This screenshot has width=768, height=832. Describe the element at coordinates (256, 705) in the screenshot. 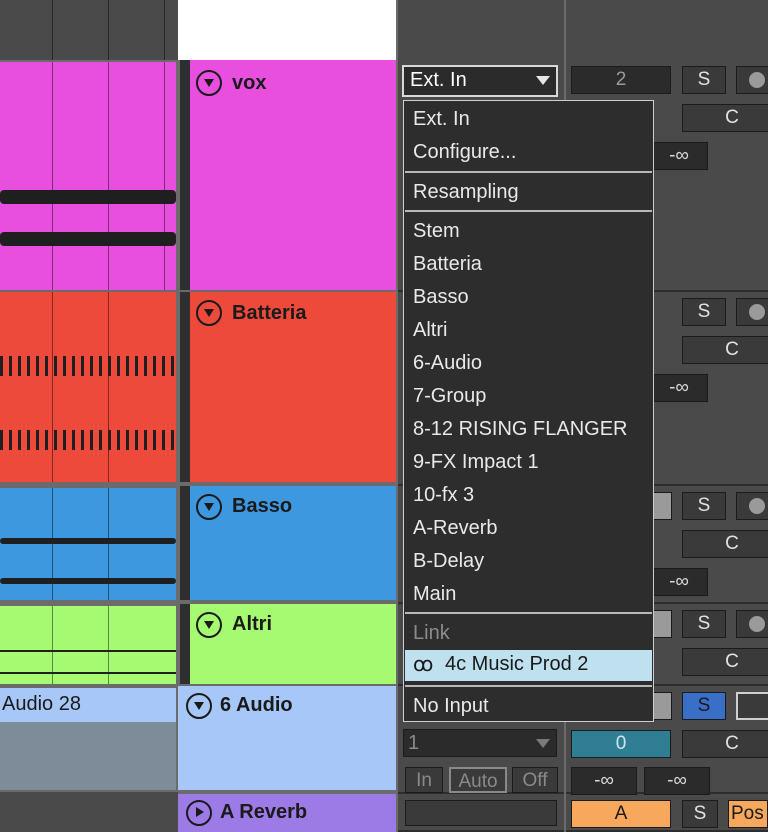

I see `track-name: 6 Audio` at that location.